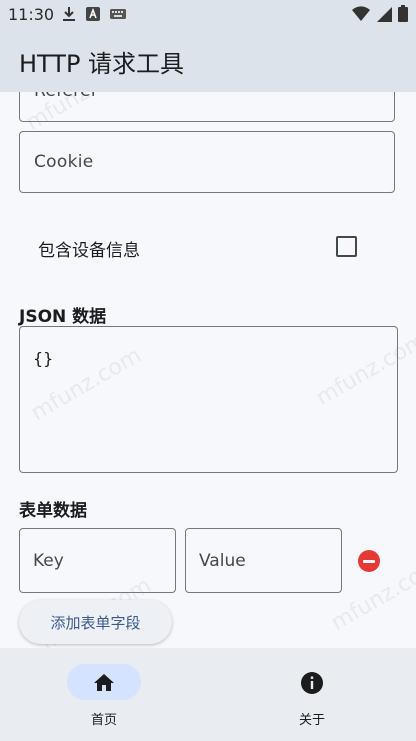 This screenshot has height=741, width=416. What do you see at coordinates (208, 15) in the screenshot?
I see `status-bar: 11:30` at bounding box center [208, 15].